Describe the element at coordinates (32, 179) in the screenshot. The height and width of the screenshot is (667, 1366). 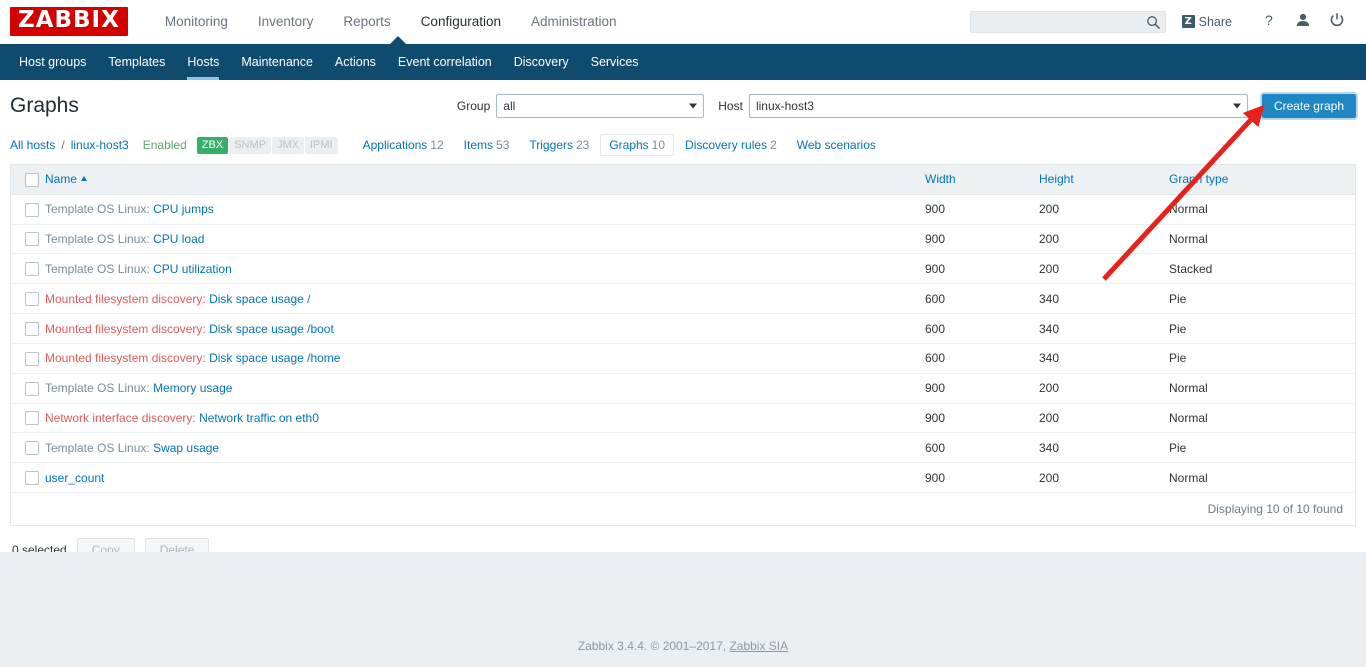
I see `select-all-checkbox` at that location.